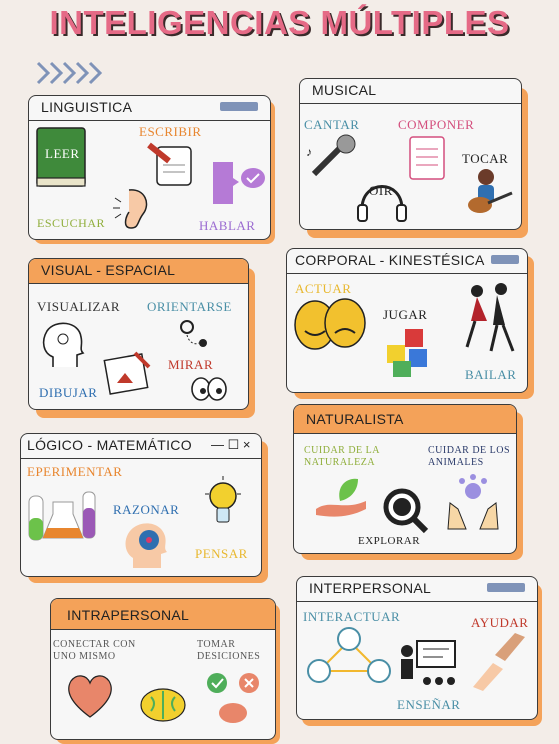 The height and width of the screenshot is (744, 559). What do you see at coordinates (390, 260) in the screenshot?
I see `card-title: CORPORAL - KINESTÉSICA` at bounding box center [390, 260].